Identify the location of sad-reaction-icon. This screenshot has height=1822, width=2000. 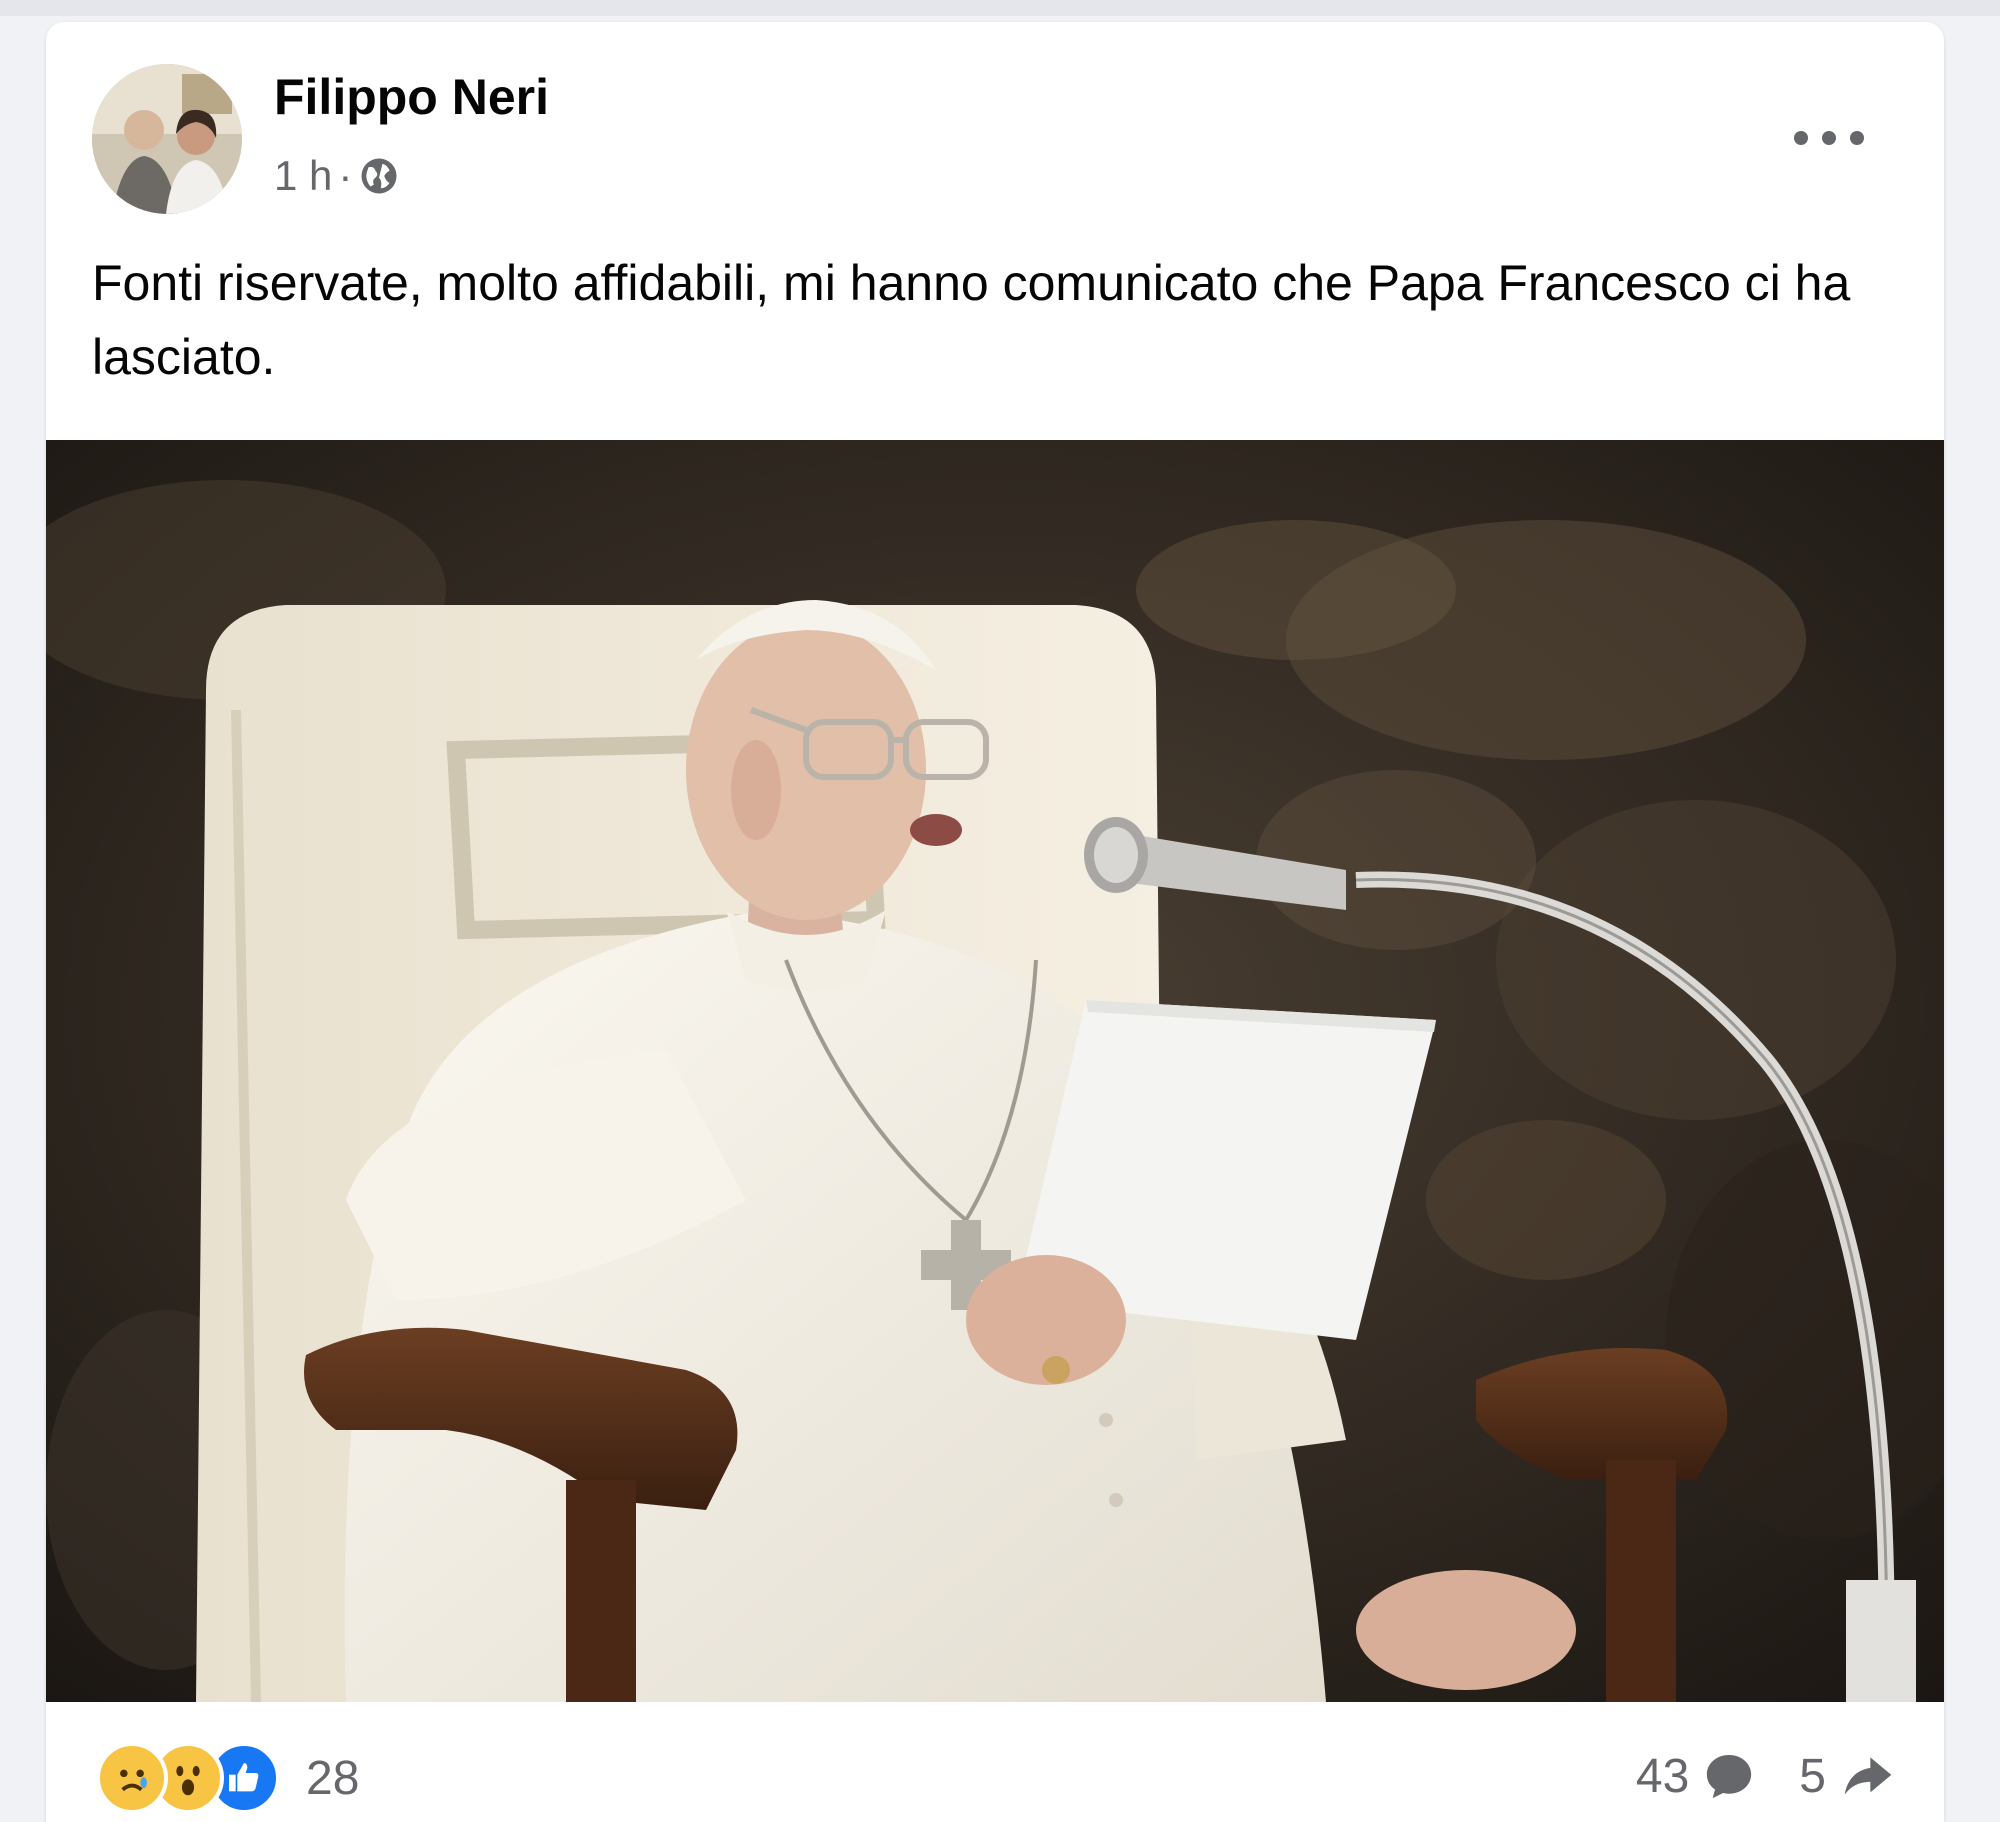
(132, 1778).